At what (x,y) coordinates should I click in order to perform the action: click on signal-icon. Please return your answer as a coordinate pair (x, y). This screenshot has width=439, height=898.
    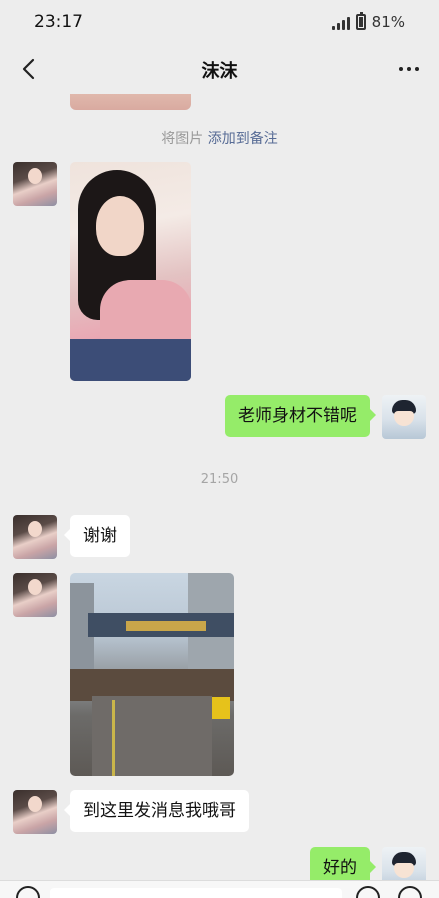
    Looking at the image, I should click on (340, 22).